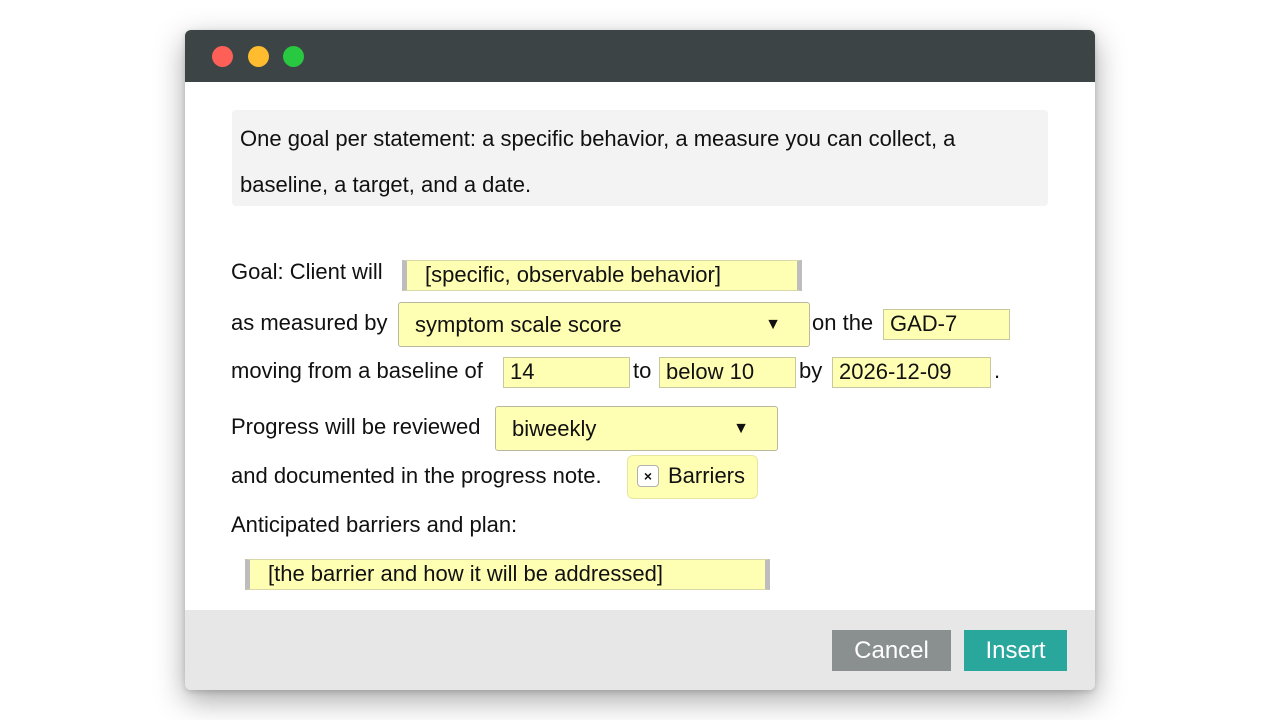  Describe the element at coordinates (356, 426) in the screenshot. I see `review-prefix: Progress will be reviewed` at that location.